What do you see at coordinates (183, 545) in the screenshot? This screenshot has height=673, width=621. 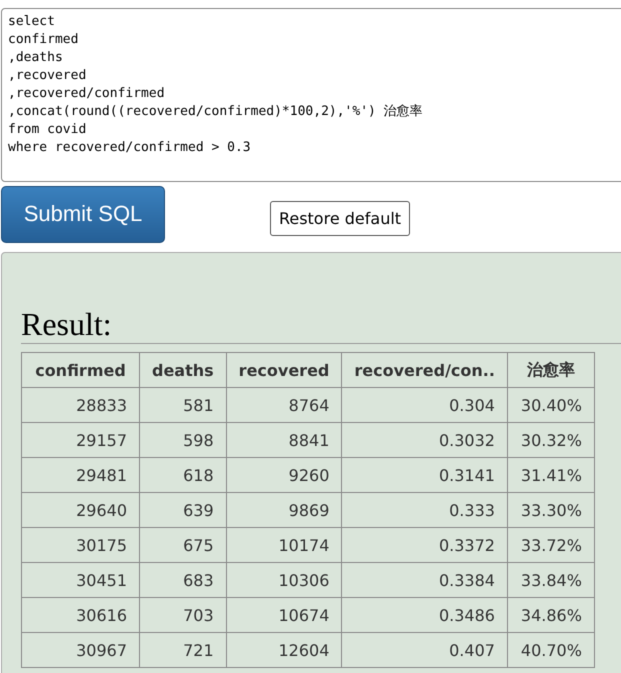 I see `table-cell: 675` at bounding box center [183, 545].